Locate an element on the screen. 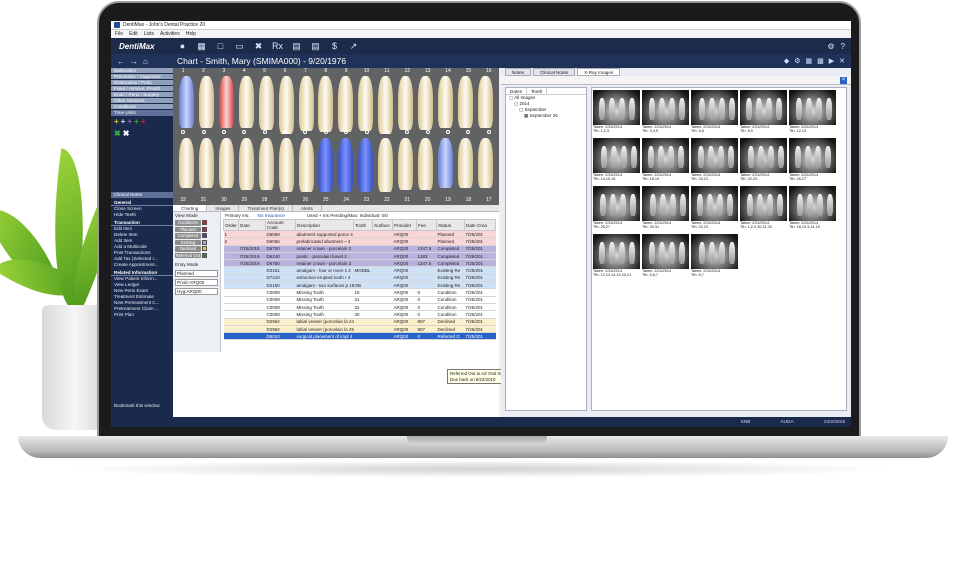 Image resolution: width=955 pixels, height=572 pixels. xray-thumbnail: Taken: 2/24/2014 Tth: 20,21 is located at coordinates (714, 161).